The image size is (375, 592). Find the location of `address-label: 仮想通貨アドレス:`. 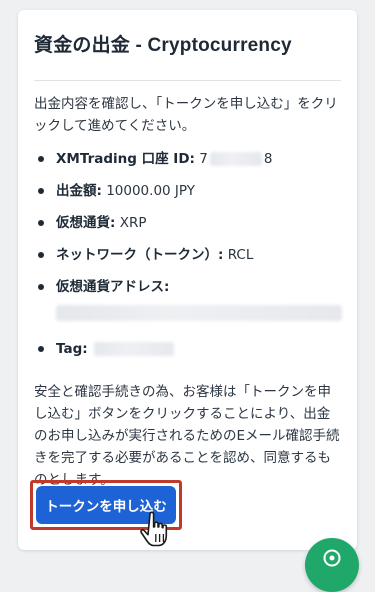

address-label: 仮想通貨アドレス: is located at coordinates (113, 287).